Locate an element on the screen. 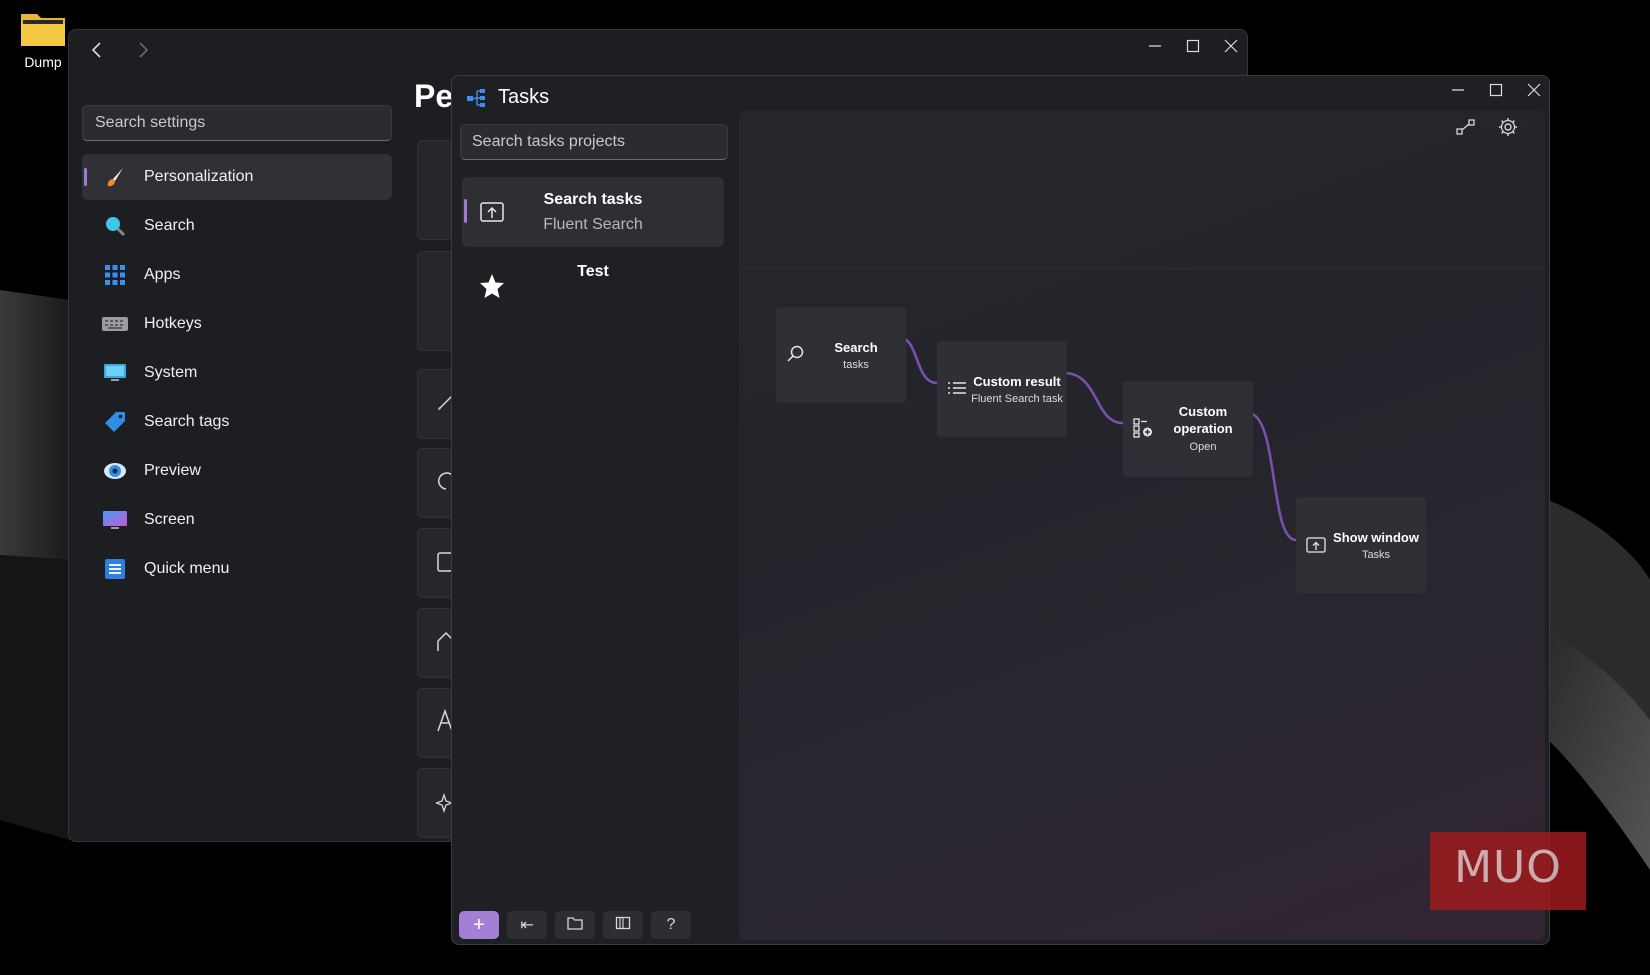 Image resolution: width=1650 pixels, height=975 pixels. node-title: Custom operation is located at coordinates (1203, 420).